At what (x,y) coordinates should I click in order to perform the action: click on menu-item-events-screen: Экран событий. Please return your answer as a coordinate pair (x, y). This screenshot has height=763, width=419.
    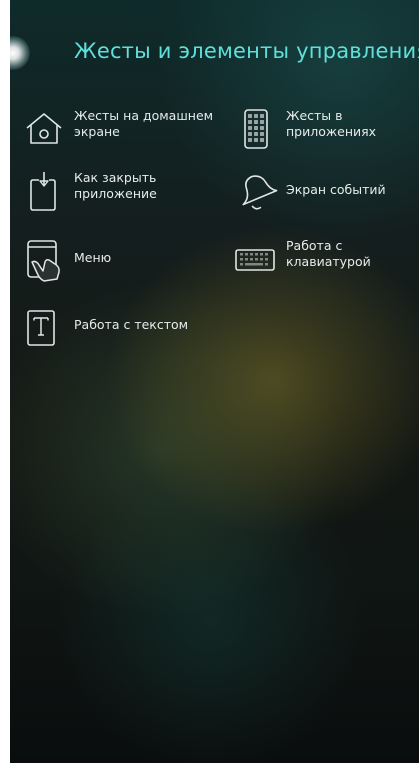
    Looking at the image, I should click on (324, 192).